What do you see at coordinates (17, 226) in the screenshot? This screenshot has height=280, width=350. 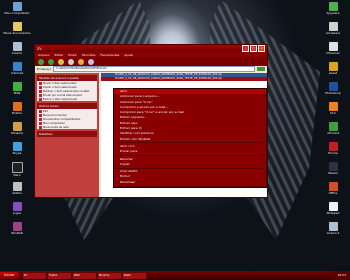 I see `winrar-icon` at bounding box center [17, 226].